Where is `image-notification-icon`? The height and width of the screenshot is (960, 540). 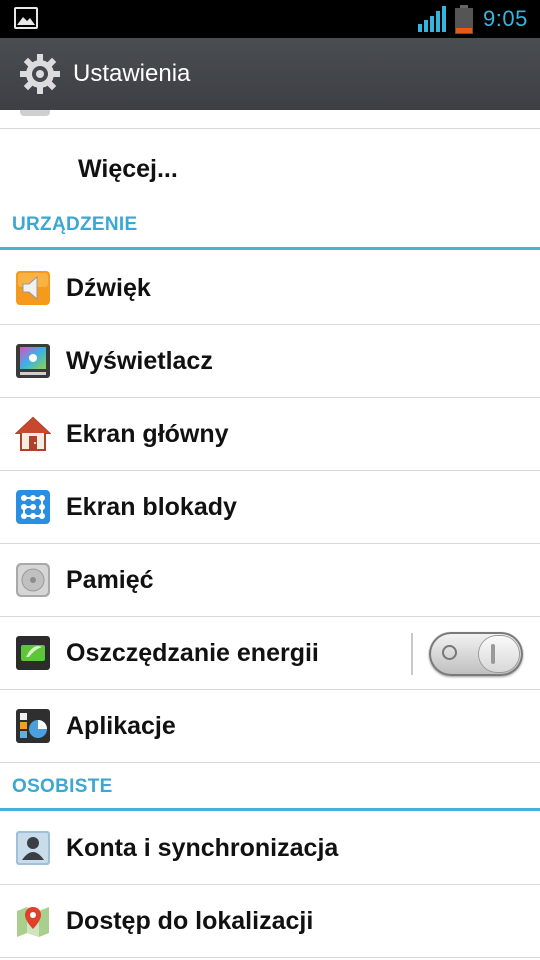 image-notification-icon is located at coordinates (26, 18).